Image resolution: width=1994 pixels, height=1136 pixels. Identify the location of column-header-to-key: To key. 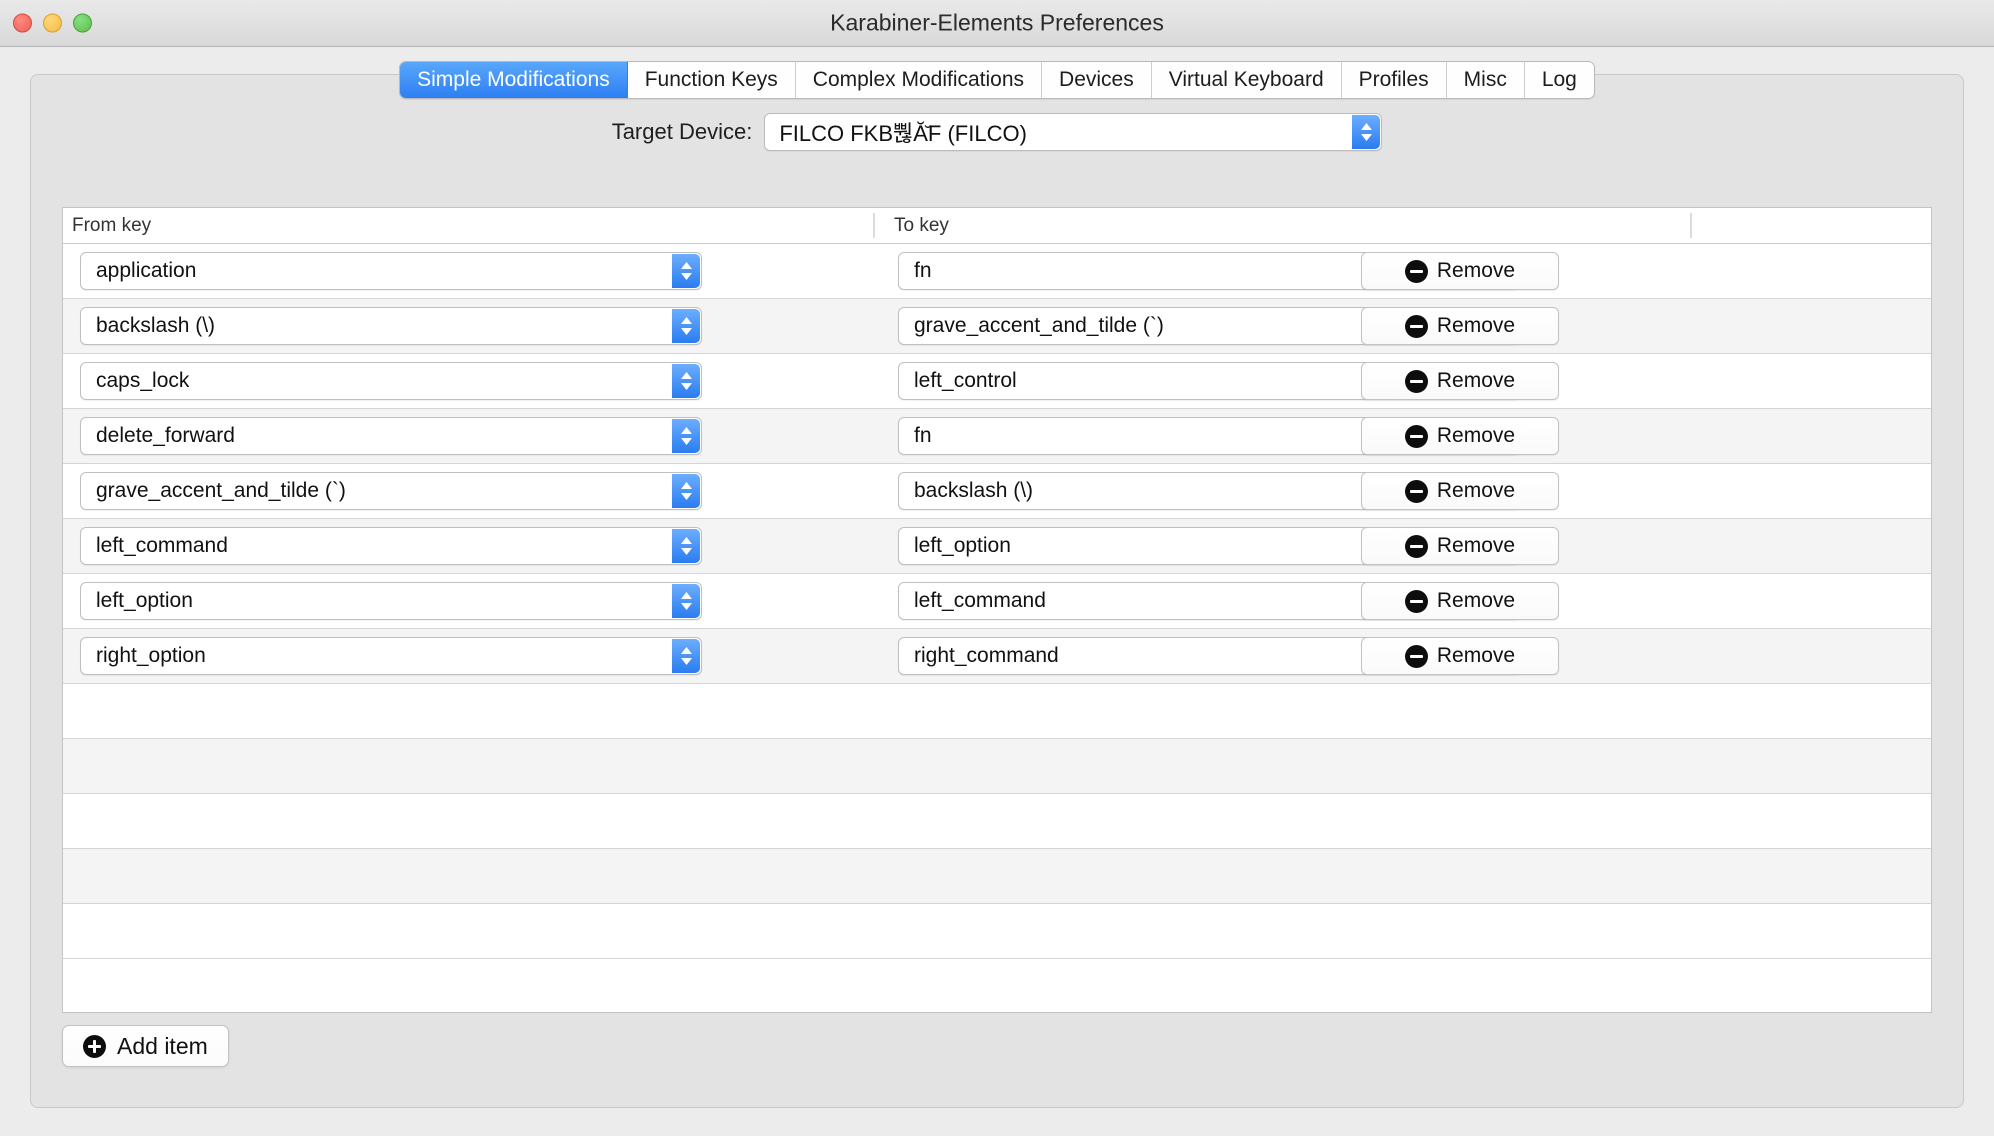
(921, 225).